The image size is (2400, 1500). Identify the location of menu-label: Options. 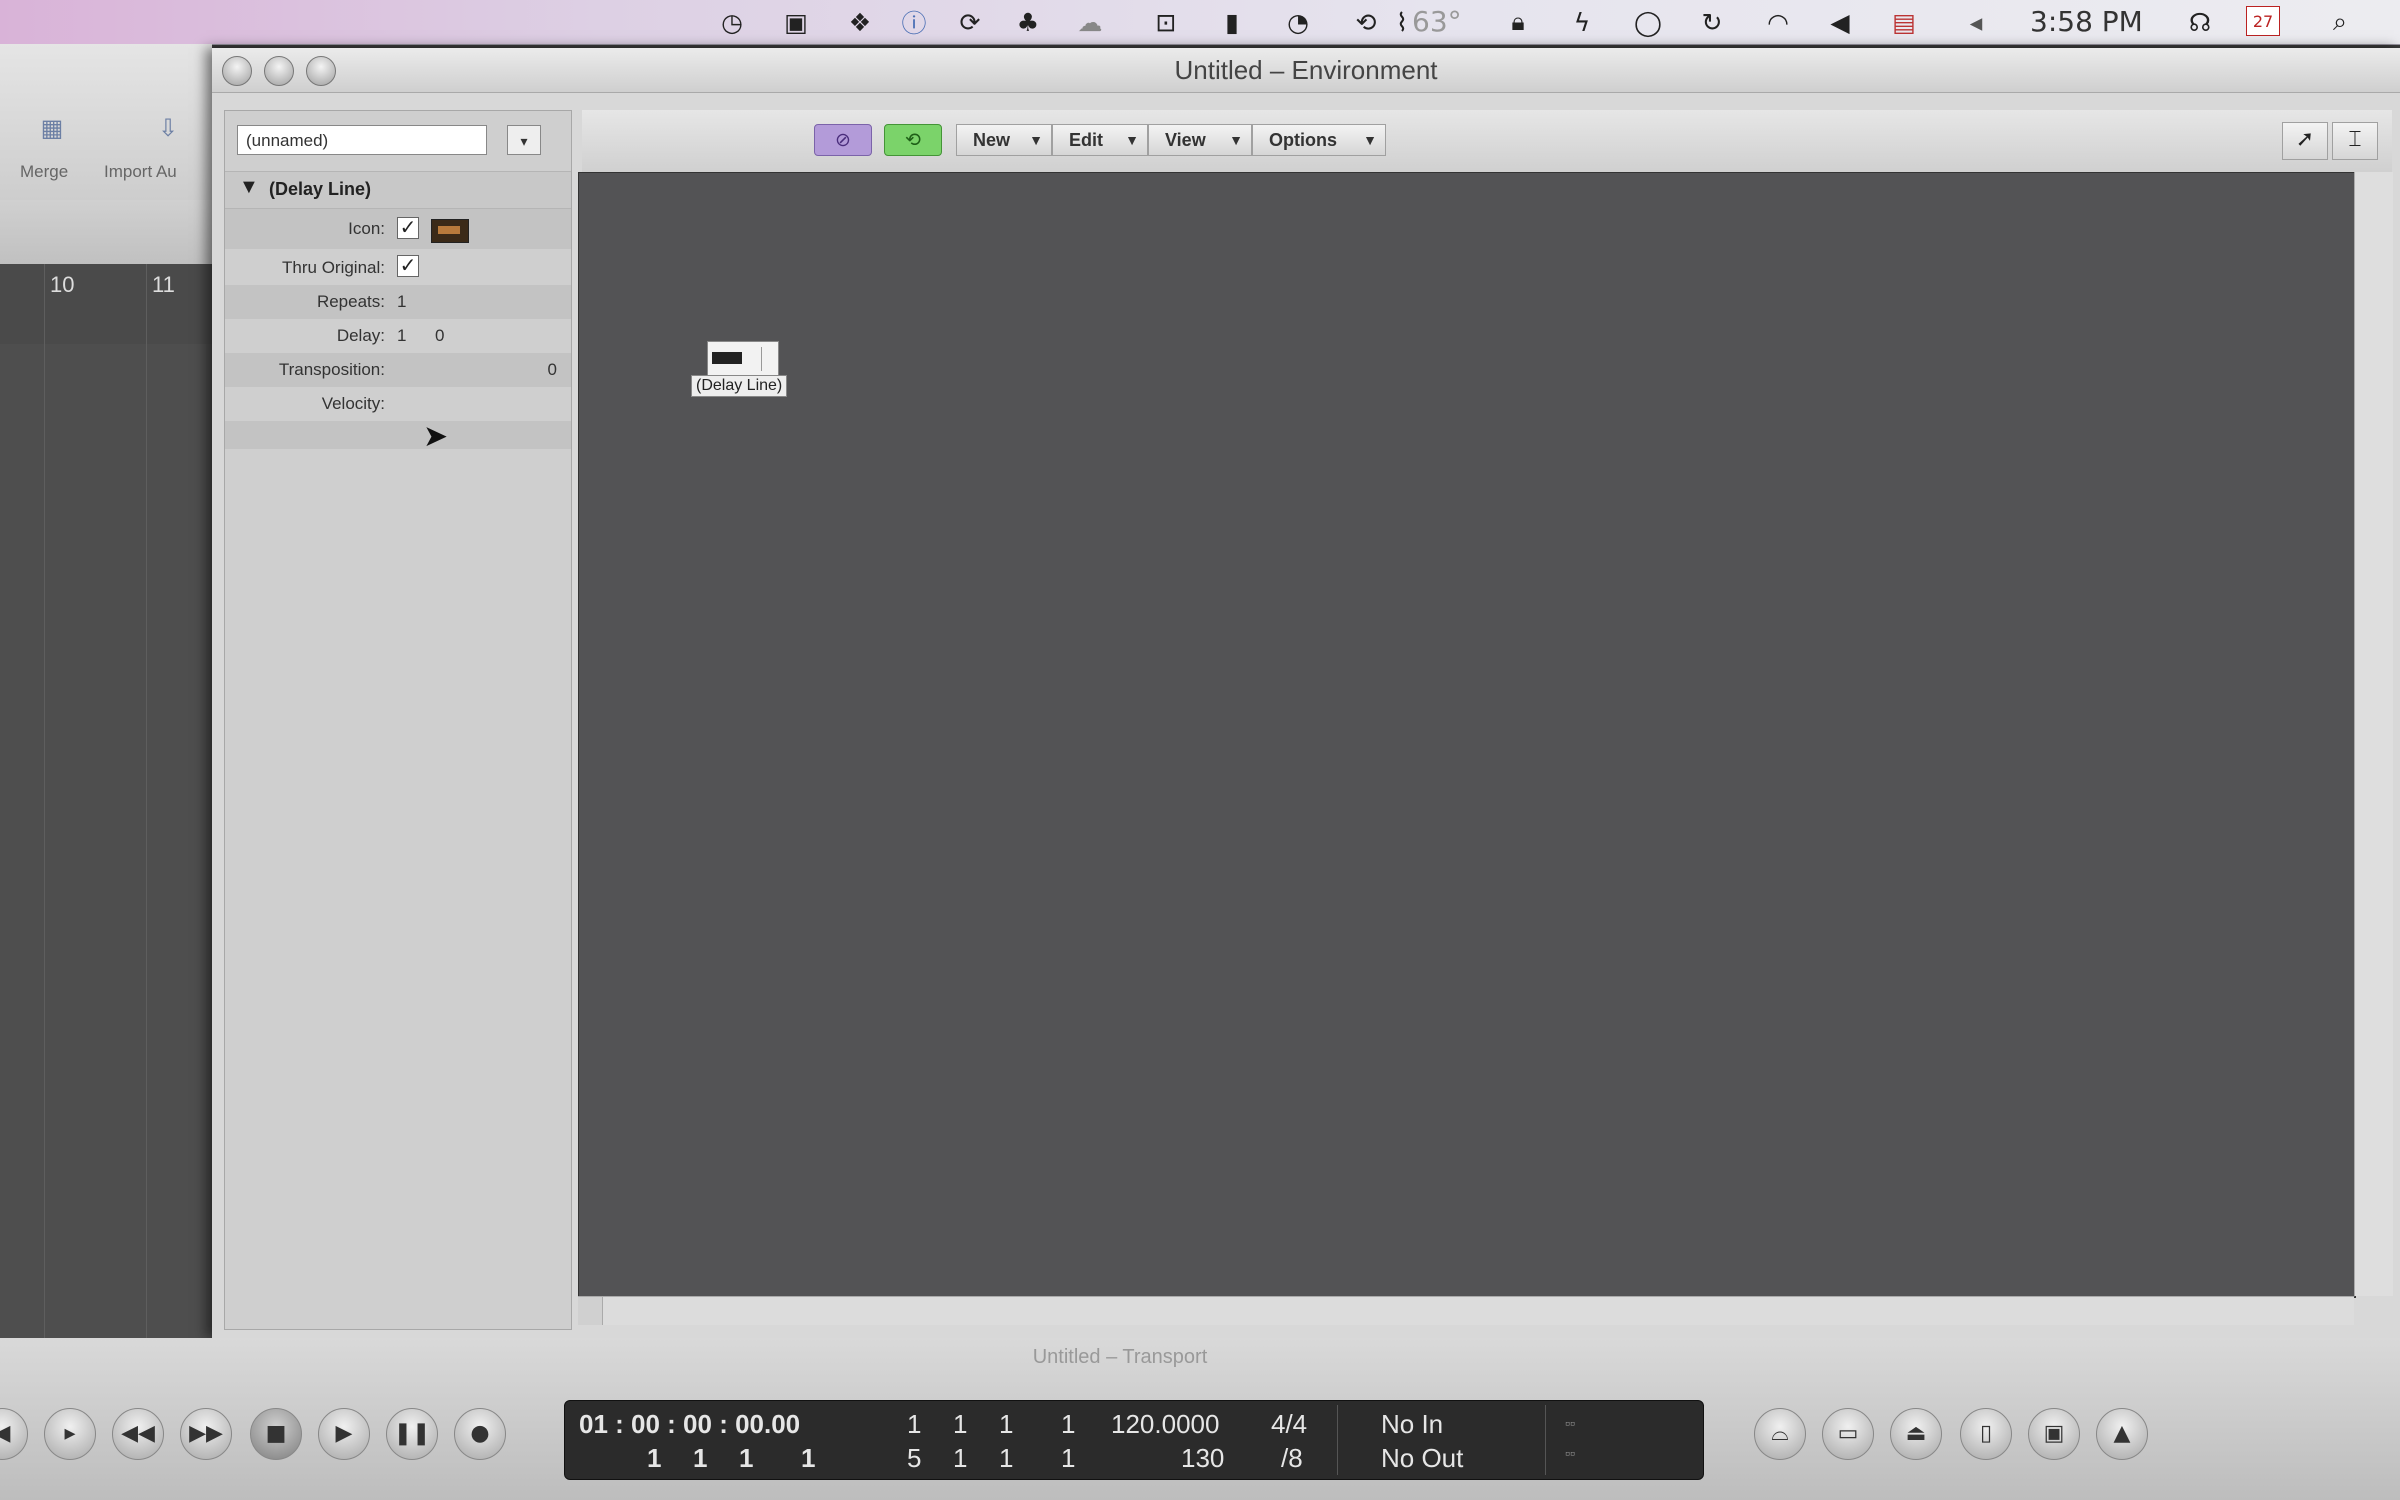
(1303, 140).